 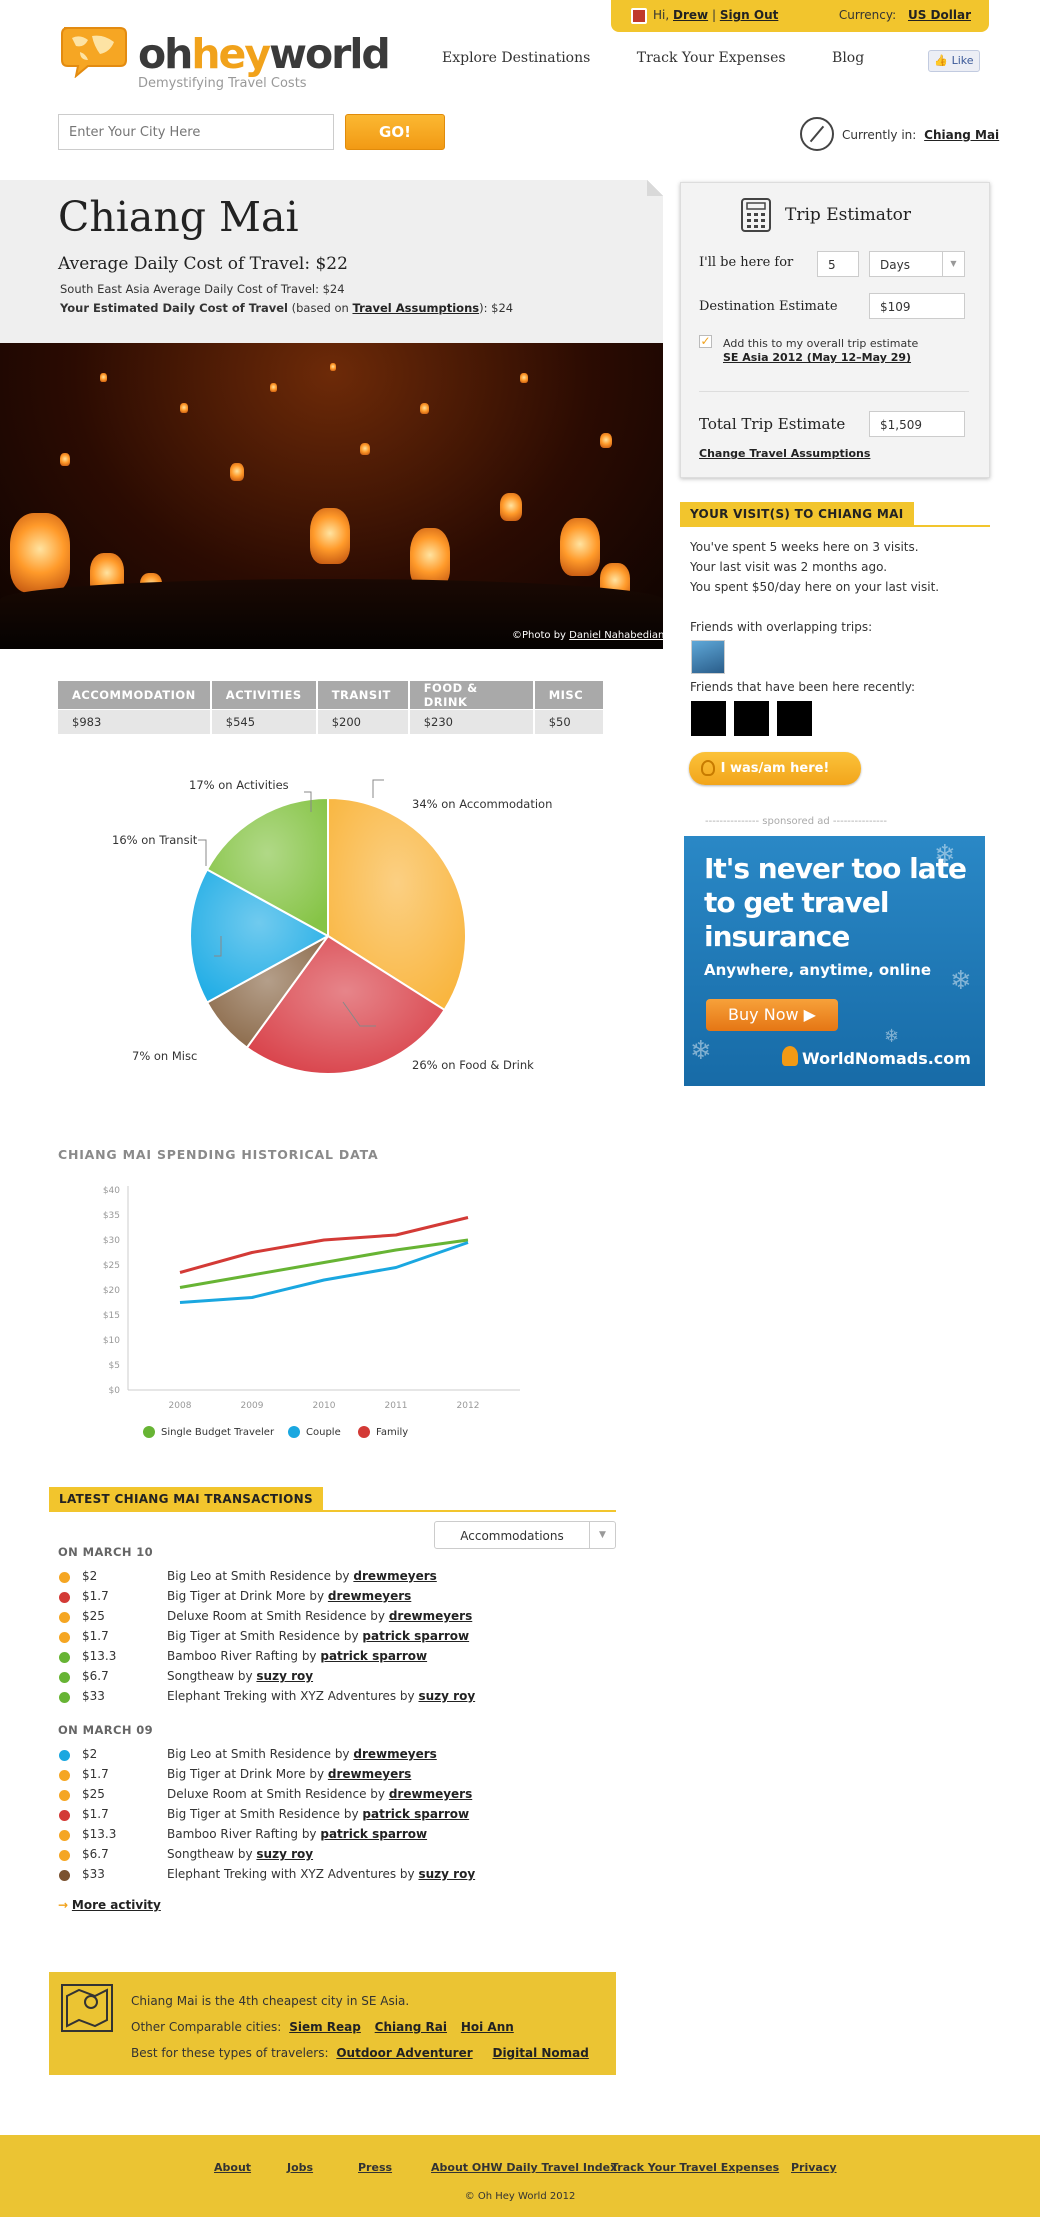 I want to click on friend-avatar, so click(x=708, y=657).